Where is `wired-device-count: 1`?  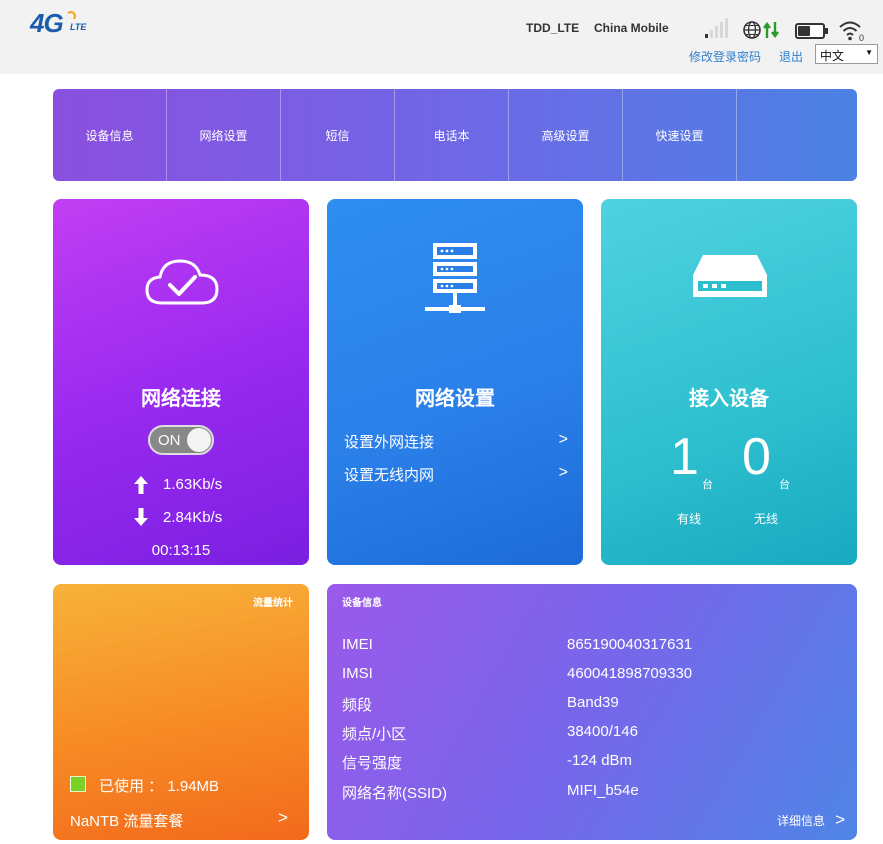
wired-device-count: 1 is located at coordinates (684, 457).